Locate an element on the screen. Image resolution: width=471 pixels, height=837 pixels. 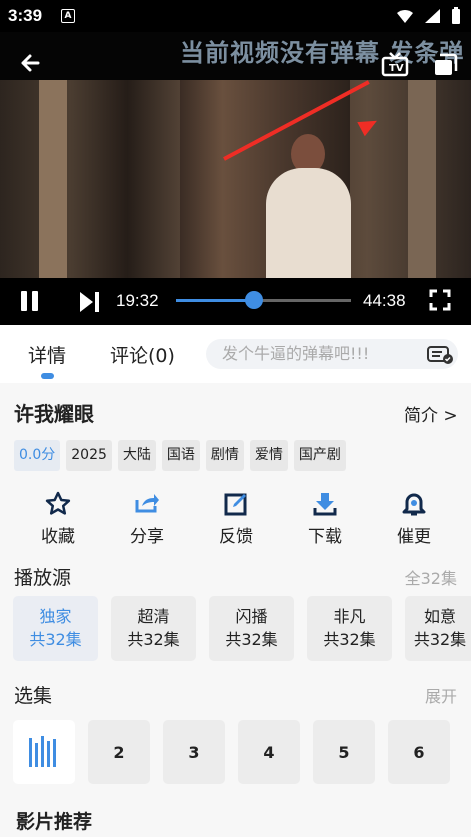
title-row: 许我耀眼 简介 > is located at coordinates (235, 413).